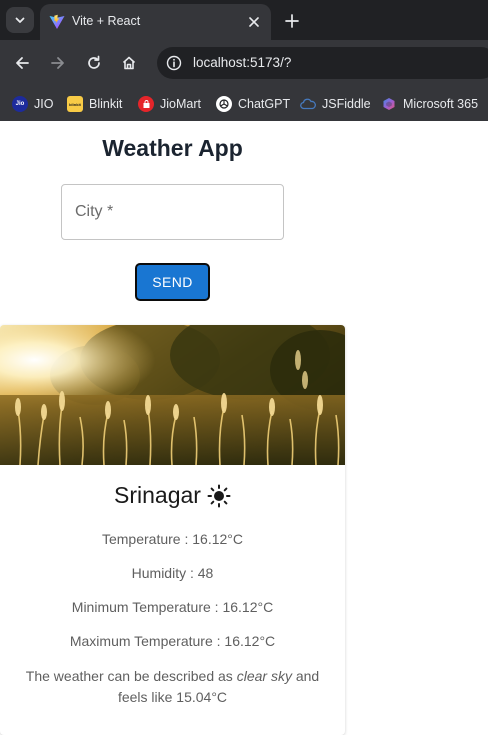 The image size is (488, 735). What do you see at coordinates (172, 148) in the screenshot?
I see `page-title: Weather App` at bounding box center [172, 148].